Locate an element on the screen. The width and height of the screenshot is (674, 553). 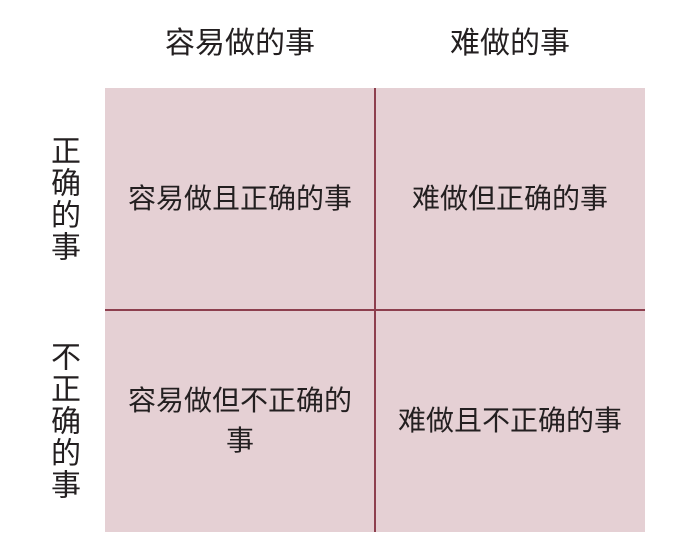
row-header-incorrect: 不正确的事 is located at coordinates (62, 421).